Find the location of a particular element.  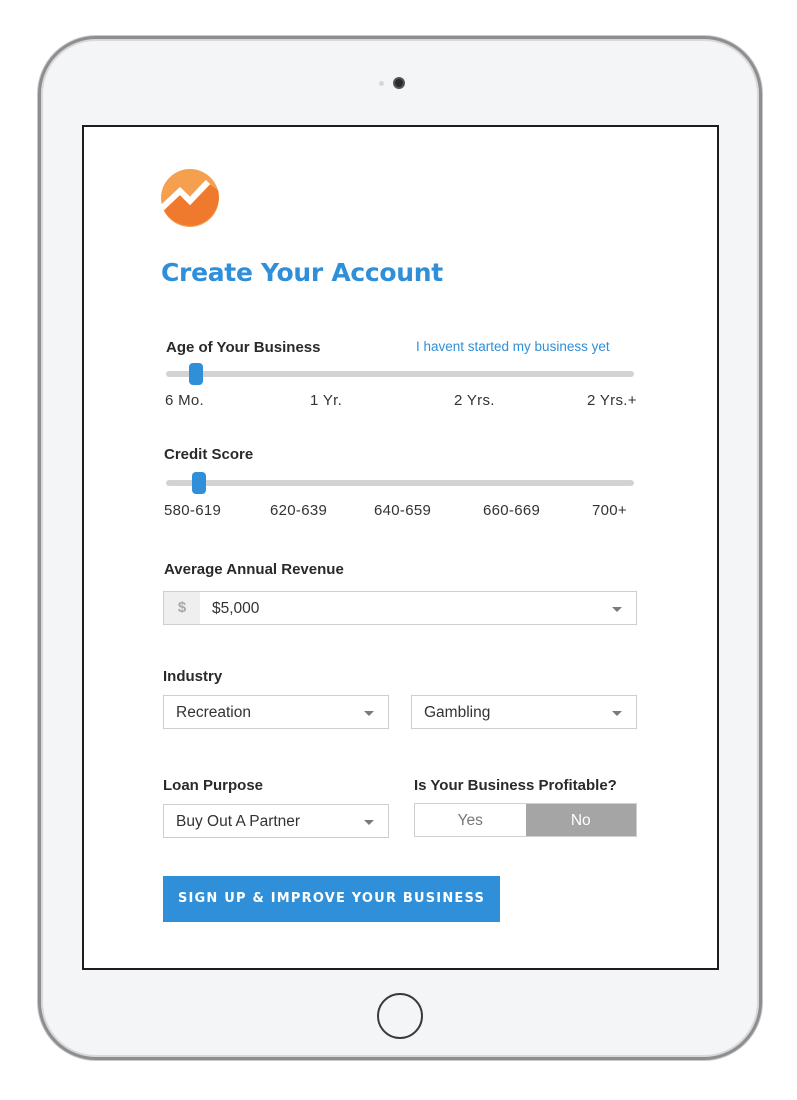

profitable-no-option: No is located at coordinates (580, 820).